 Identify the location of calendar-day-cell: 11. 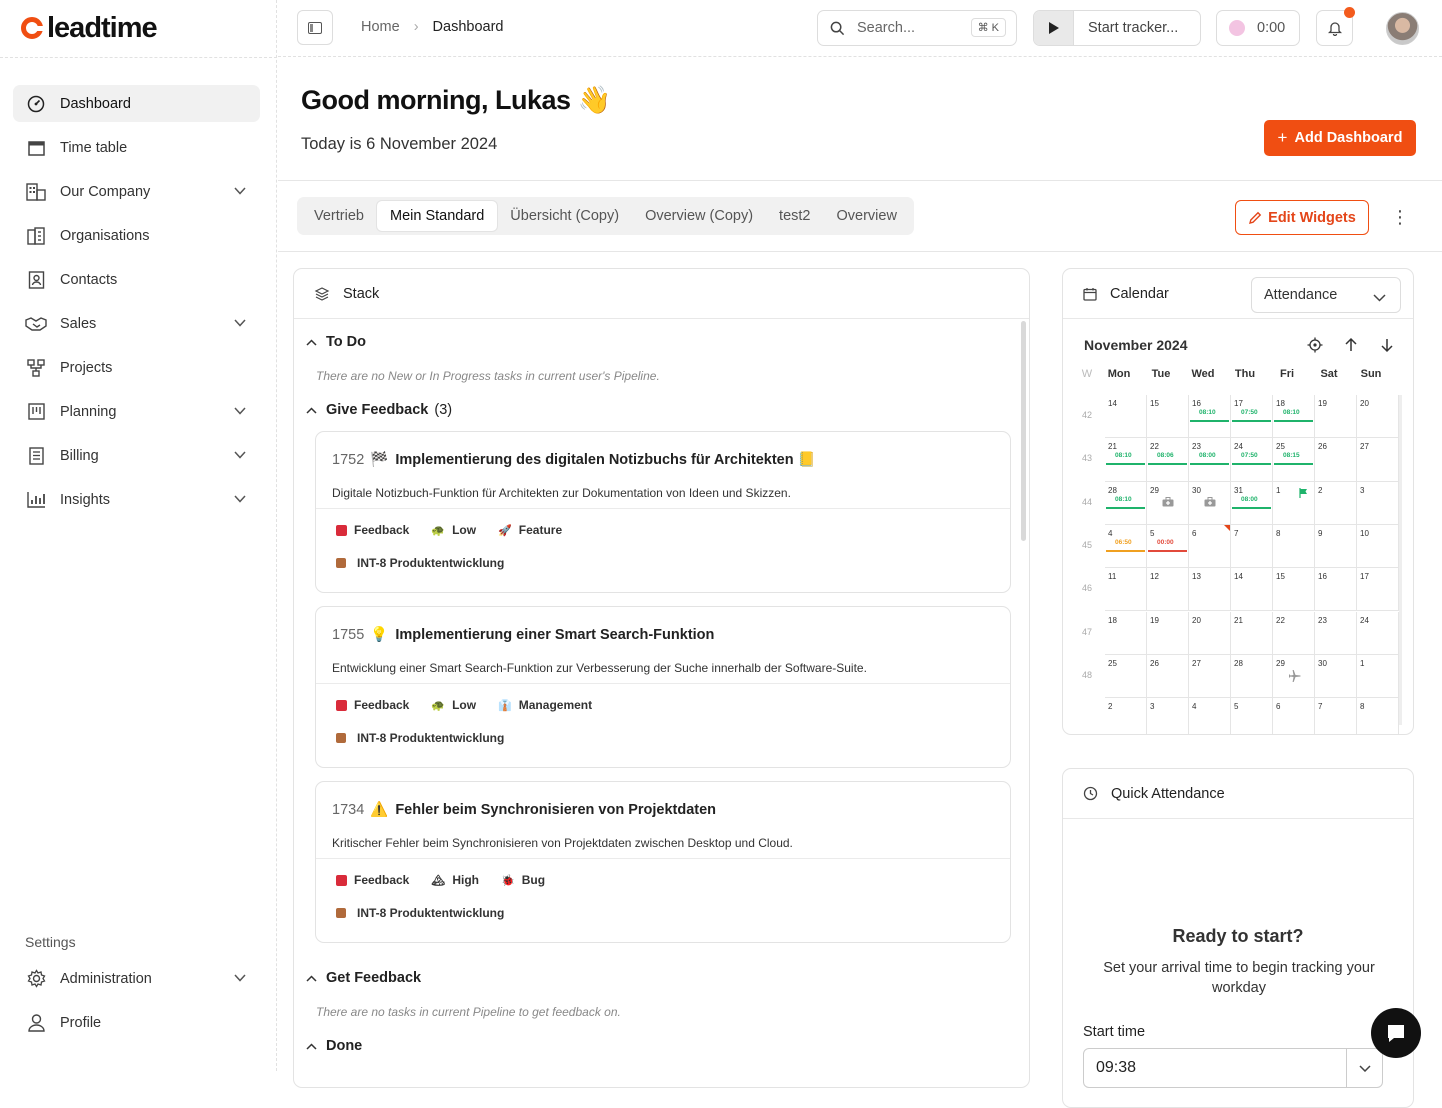
(1126, 590).